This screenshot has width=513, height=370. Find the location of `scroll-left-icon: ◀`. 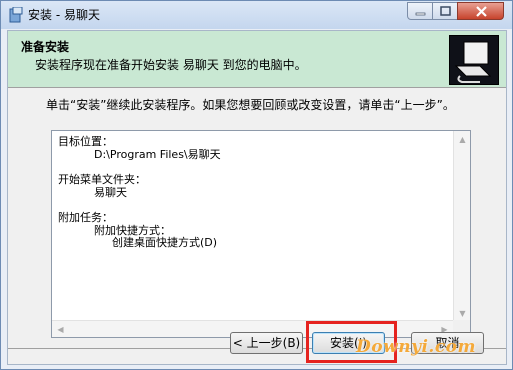

scroll-left-icon: ◀ is located at coordinates (60, 329).